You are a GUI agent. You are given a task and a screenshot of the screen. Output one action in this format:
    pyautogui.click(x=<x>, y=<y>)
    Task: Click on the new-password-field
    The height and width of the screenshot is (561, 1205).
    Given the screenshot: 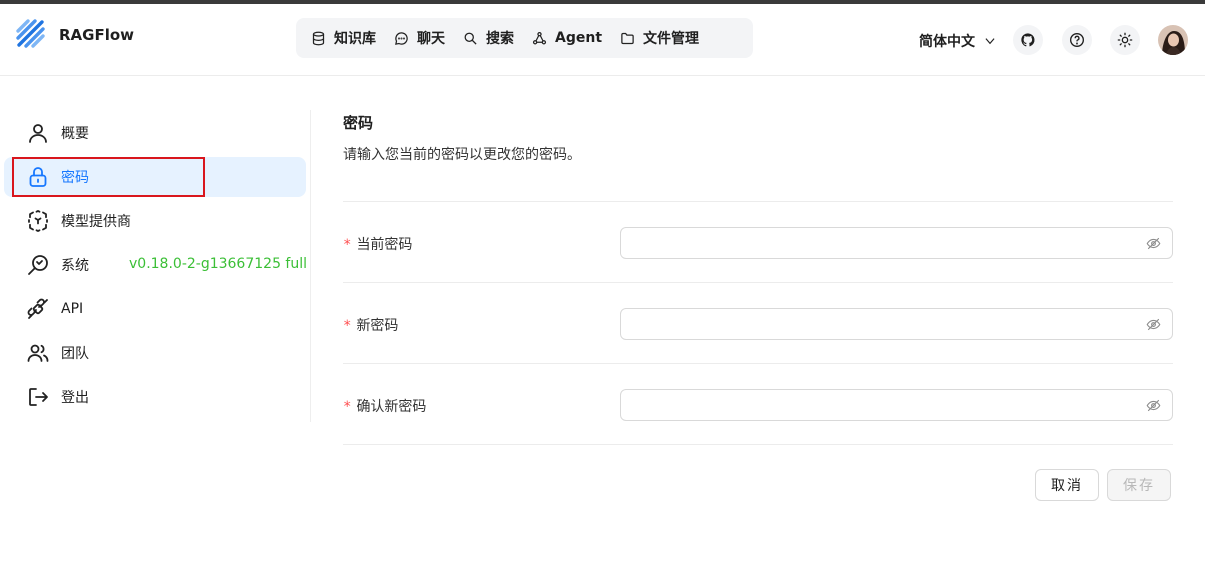 What is the action you would take?
    pyautogui.click(x=896, y=324)
    